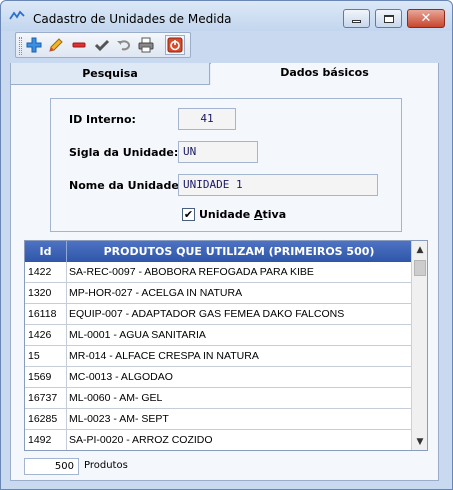  Describe the element at coordinates (218, 419) in the screenshot. I see `table-row: 16285 ML-0023 - AM- SEPT` at that location.